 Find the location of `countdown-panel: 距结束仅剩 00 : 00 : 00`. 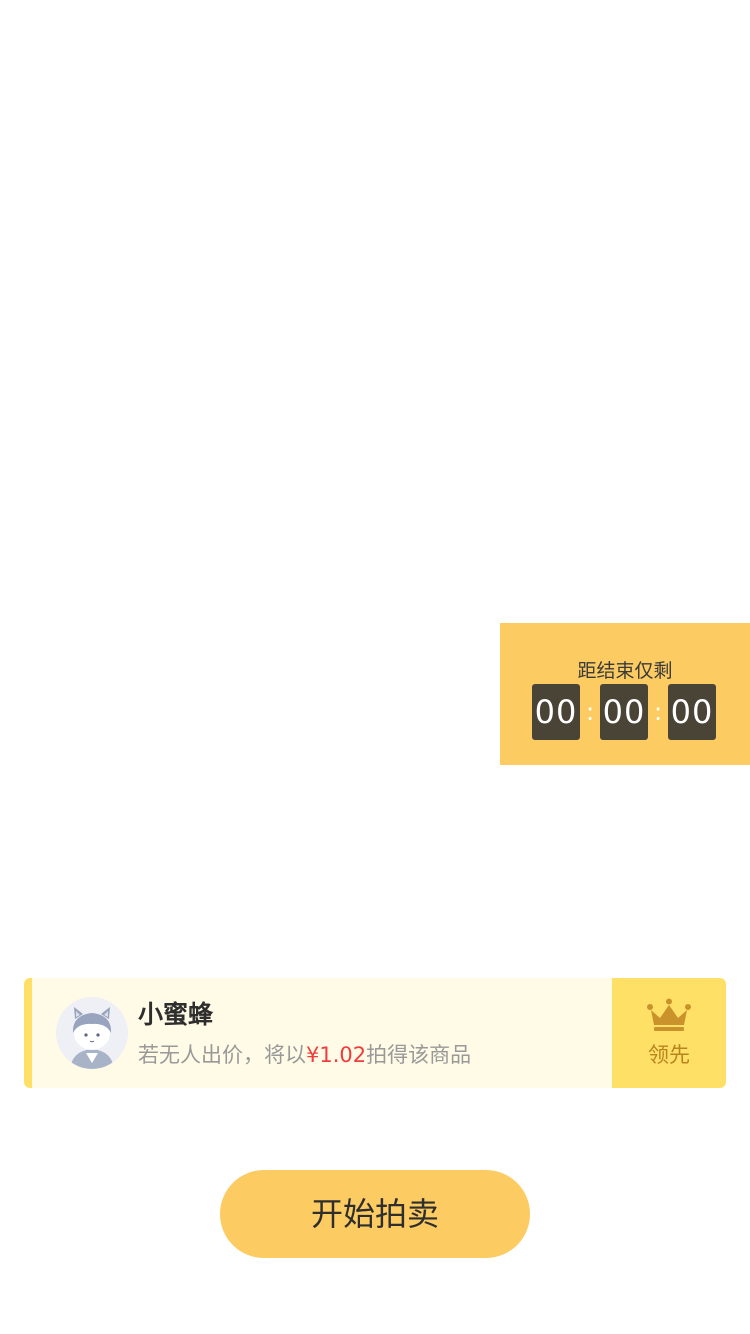

countdown-panel: 距结束仅剩 00 : 00 : 00 is located at coordinates (625, 694).